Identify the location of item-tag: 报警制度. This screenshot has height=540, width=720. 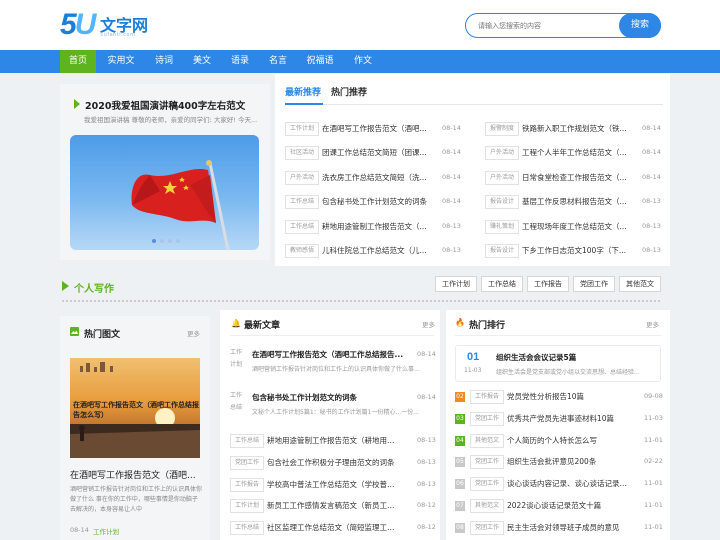
(502, 129).